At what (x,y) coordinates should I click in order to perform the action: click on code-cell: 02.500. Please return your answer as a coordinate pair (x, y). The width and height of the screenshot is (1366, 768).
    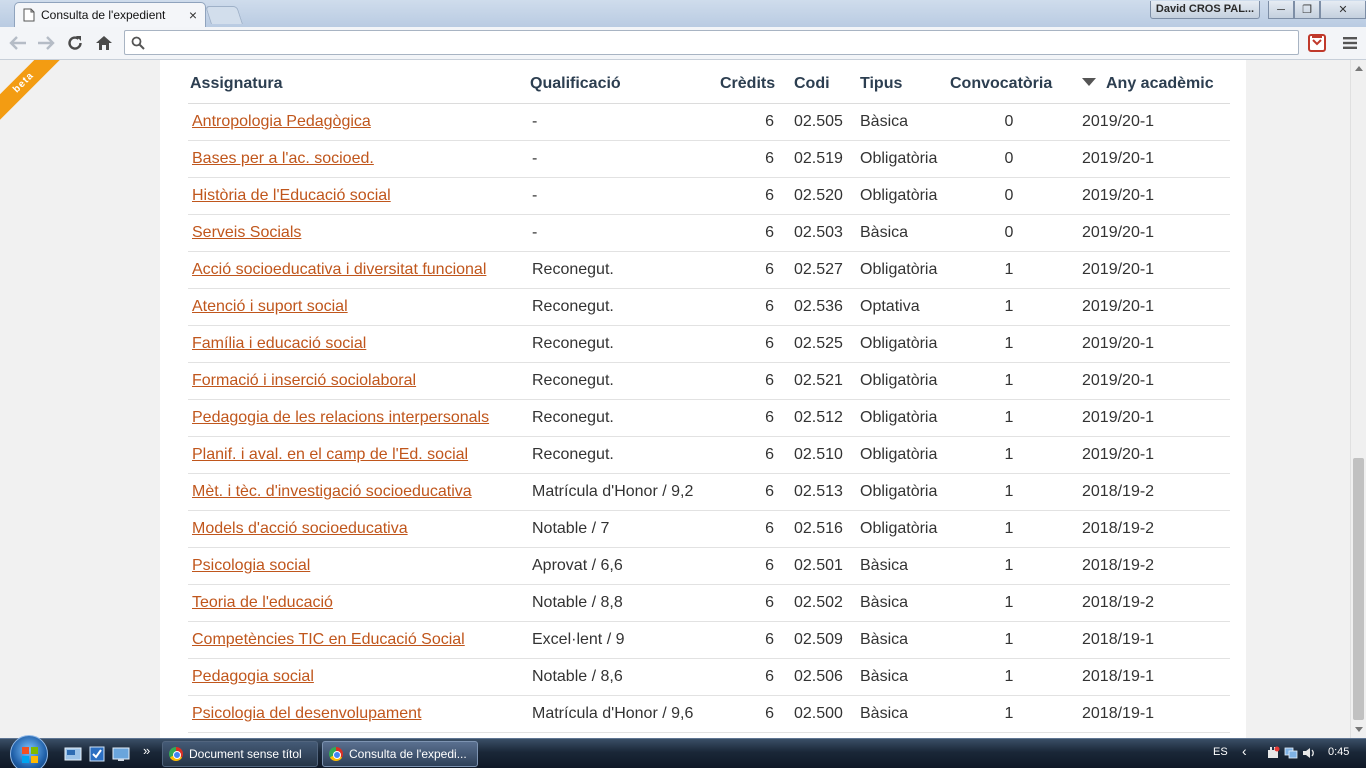
    Looking at the image, I should click on (821, 714).